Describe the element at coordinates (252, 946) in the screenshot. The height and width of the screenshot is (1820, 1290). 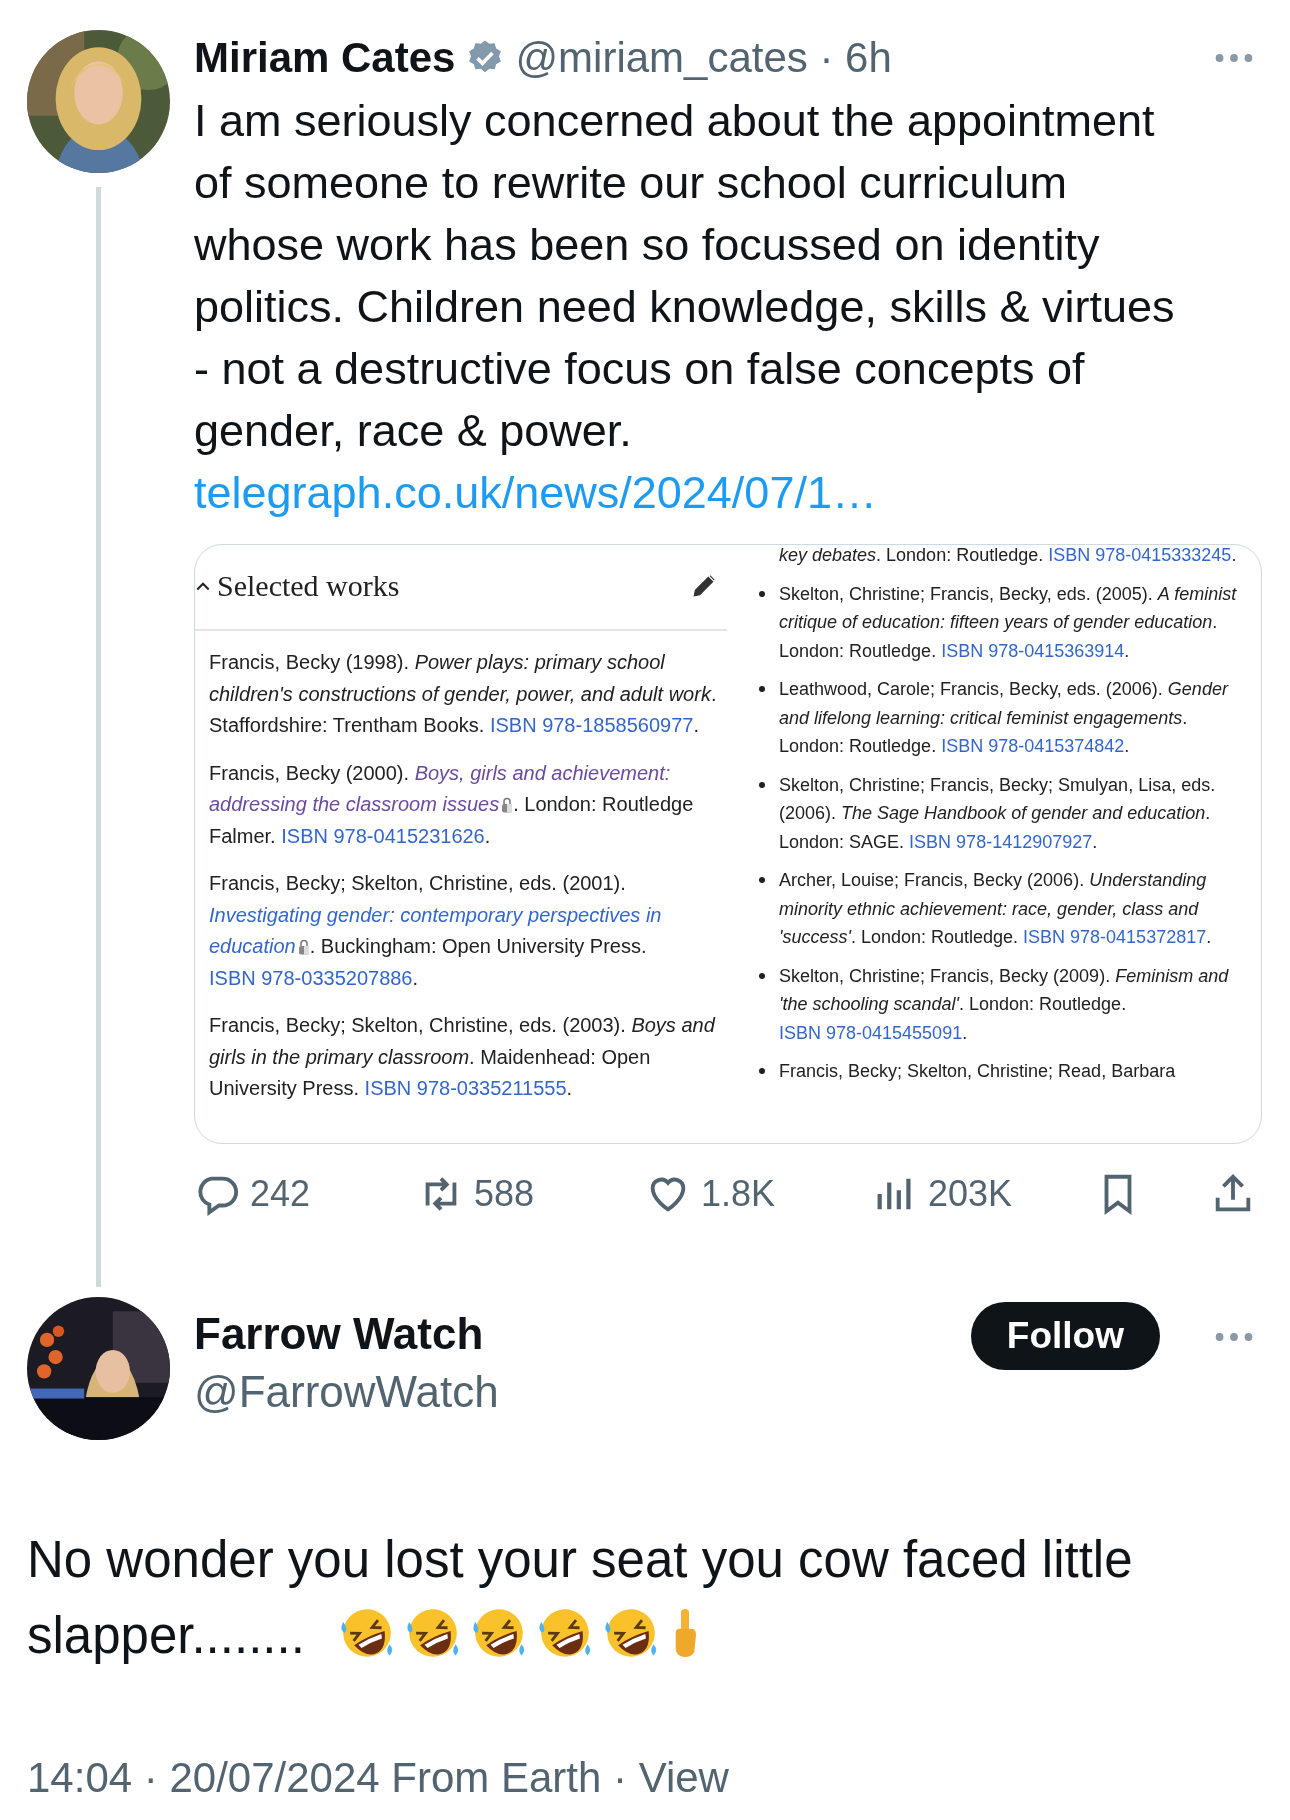
I see `title-link: education` at that location.